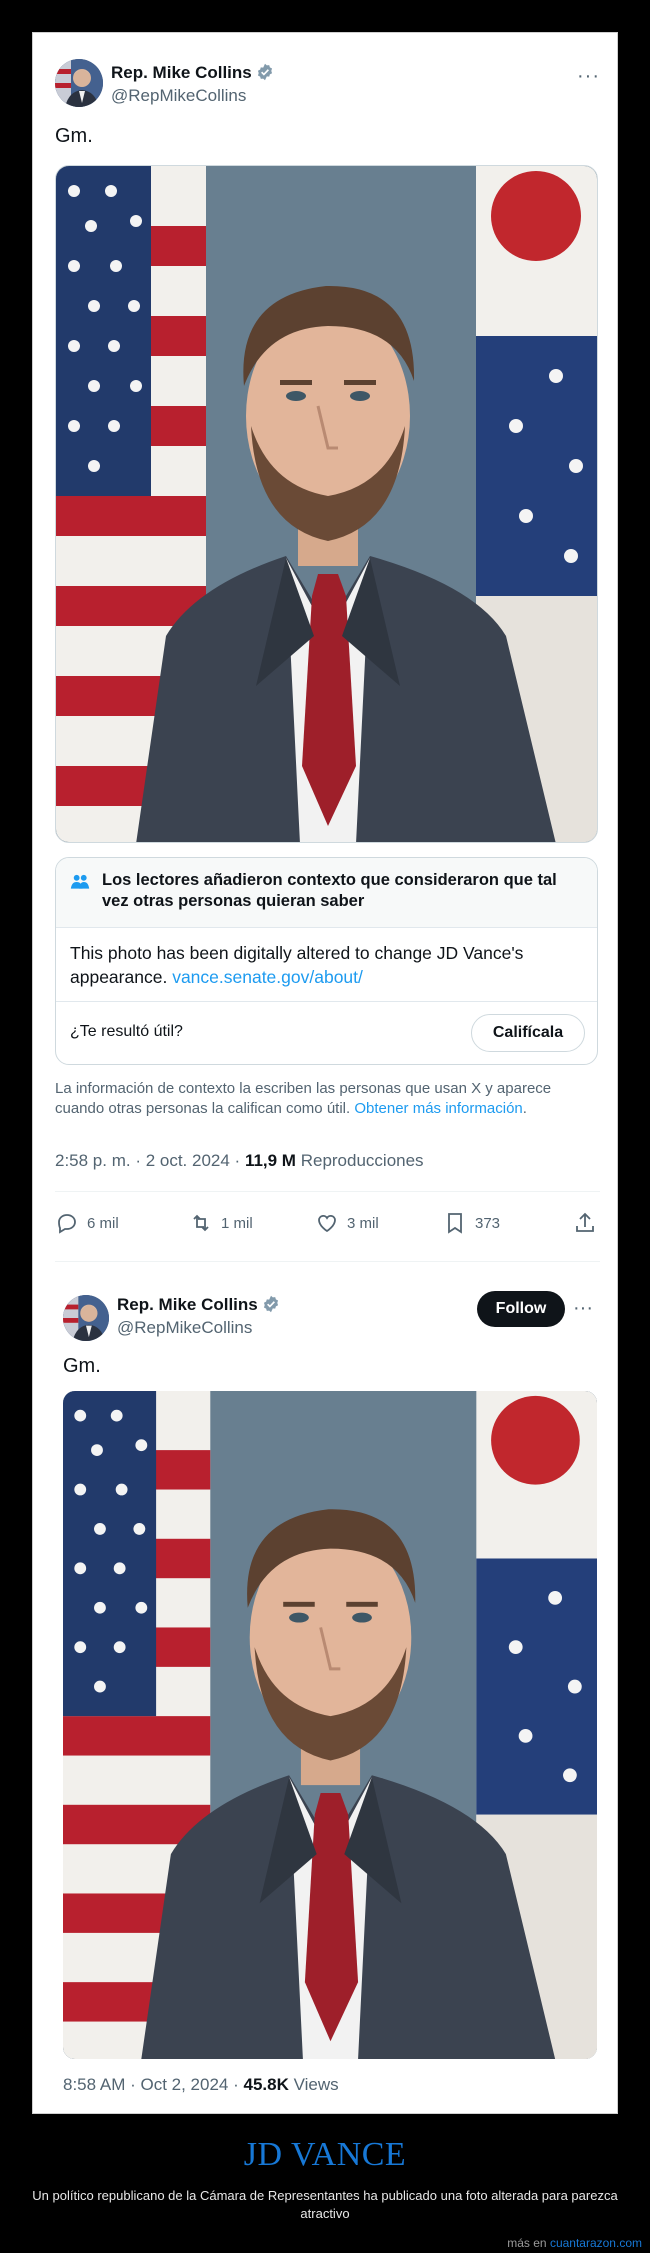 The width and height of the screenshot is (650, 2253). Describe the element at coordinates (363, 1223) in the screenshot. I see `like-count: 3 mil` at that location.